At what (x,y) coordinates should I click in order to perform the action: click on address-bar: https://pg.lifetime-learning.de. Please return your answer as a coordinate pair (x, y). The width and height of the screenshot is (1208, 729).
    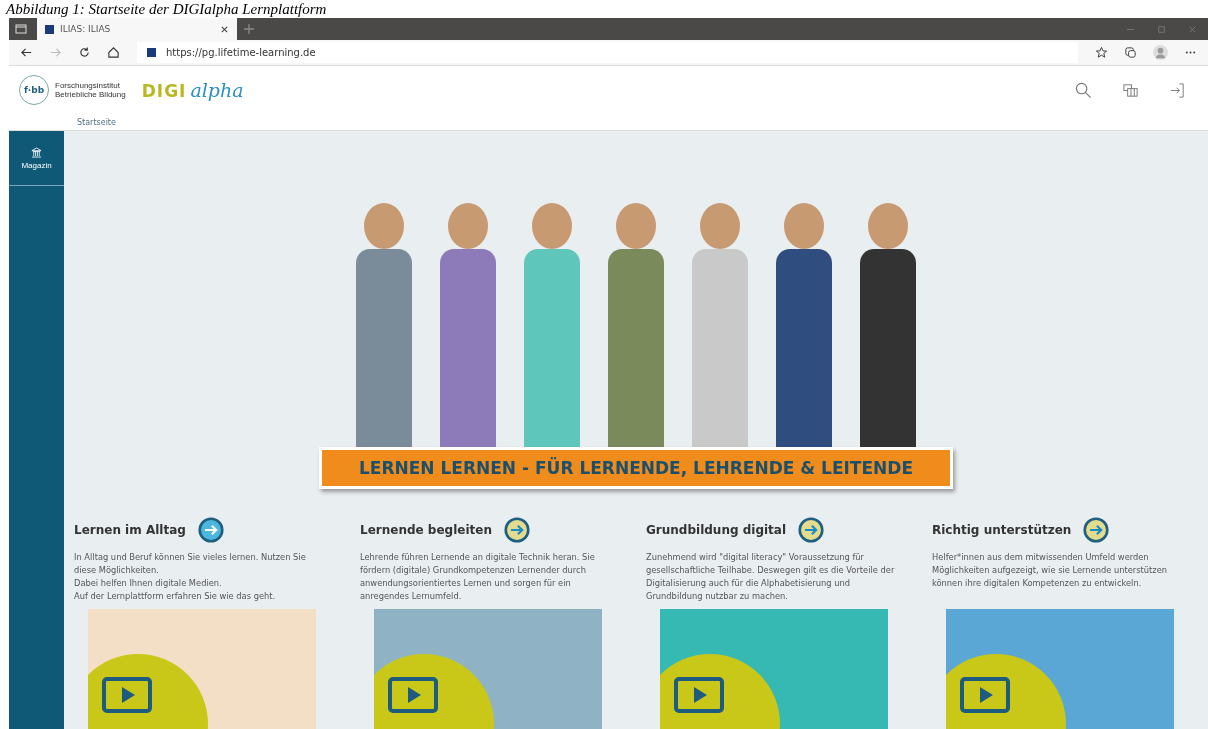
    Looking at the image, I should click on (607, 52).